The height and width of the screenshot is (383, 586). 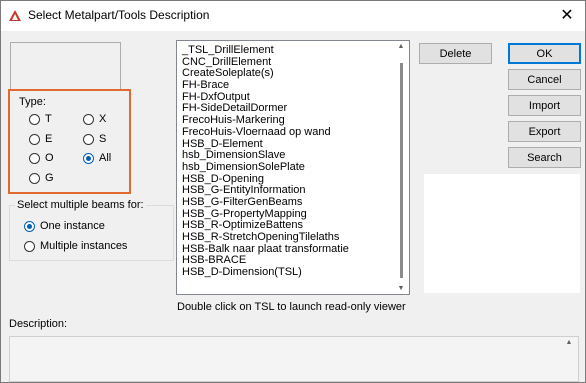 What do you see at coordinates (544, 53) in the screenshot?
I see `ok-button: OK` at bounding box center [544, 53].